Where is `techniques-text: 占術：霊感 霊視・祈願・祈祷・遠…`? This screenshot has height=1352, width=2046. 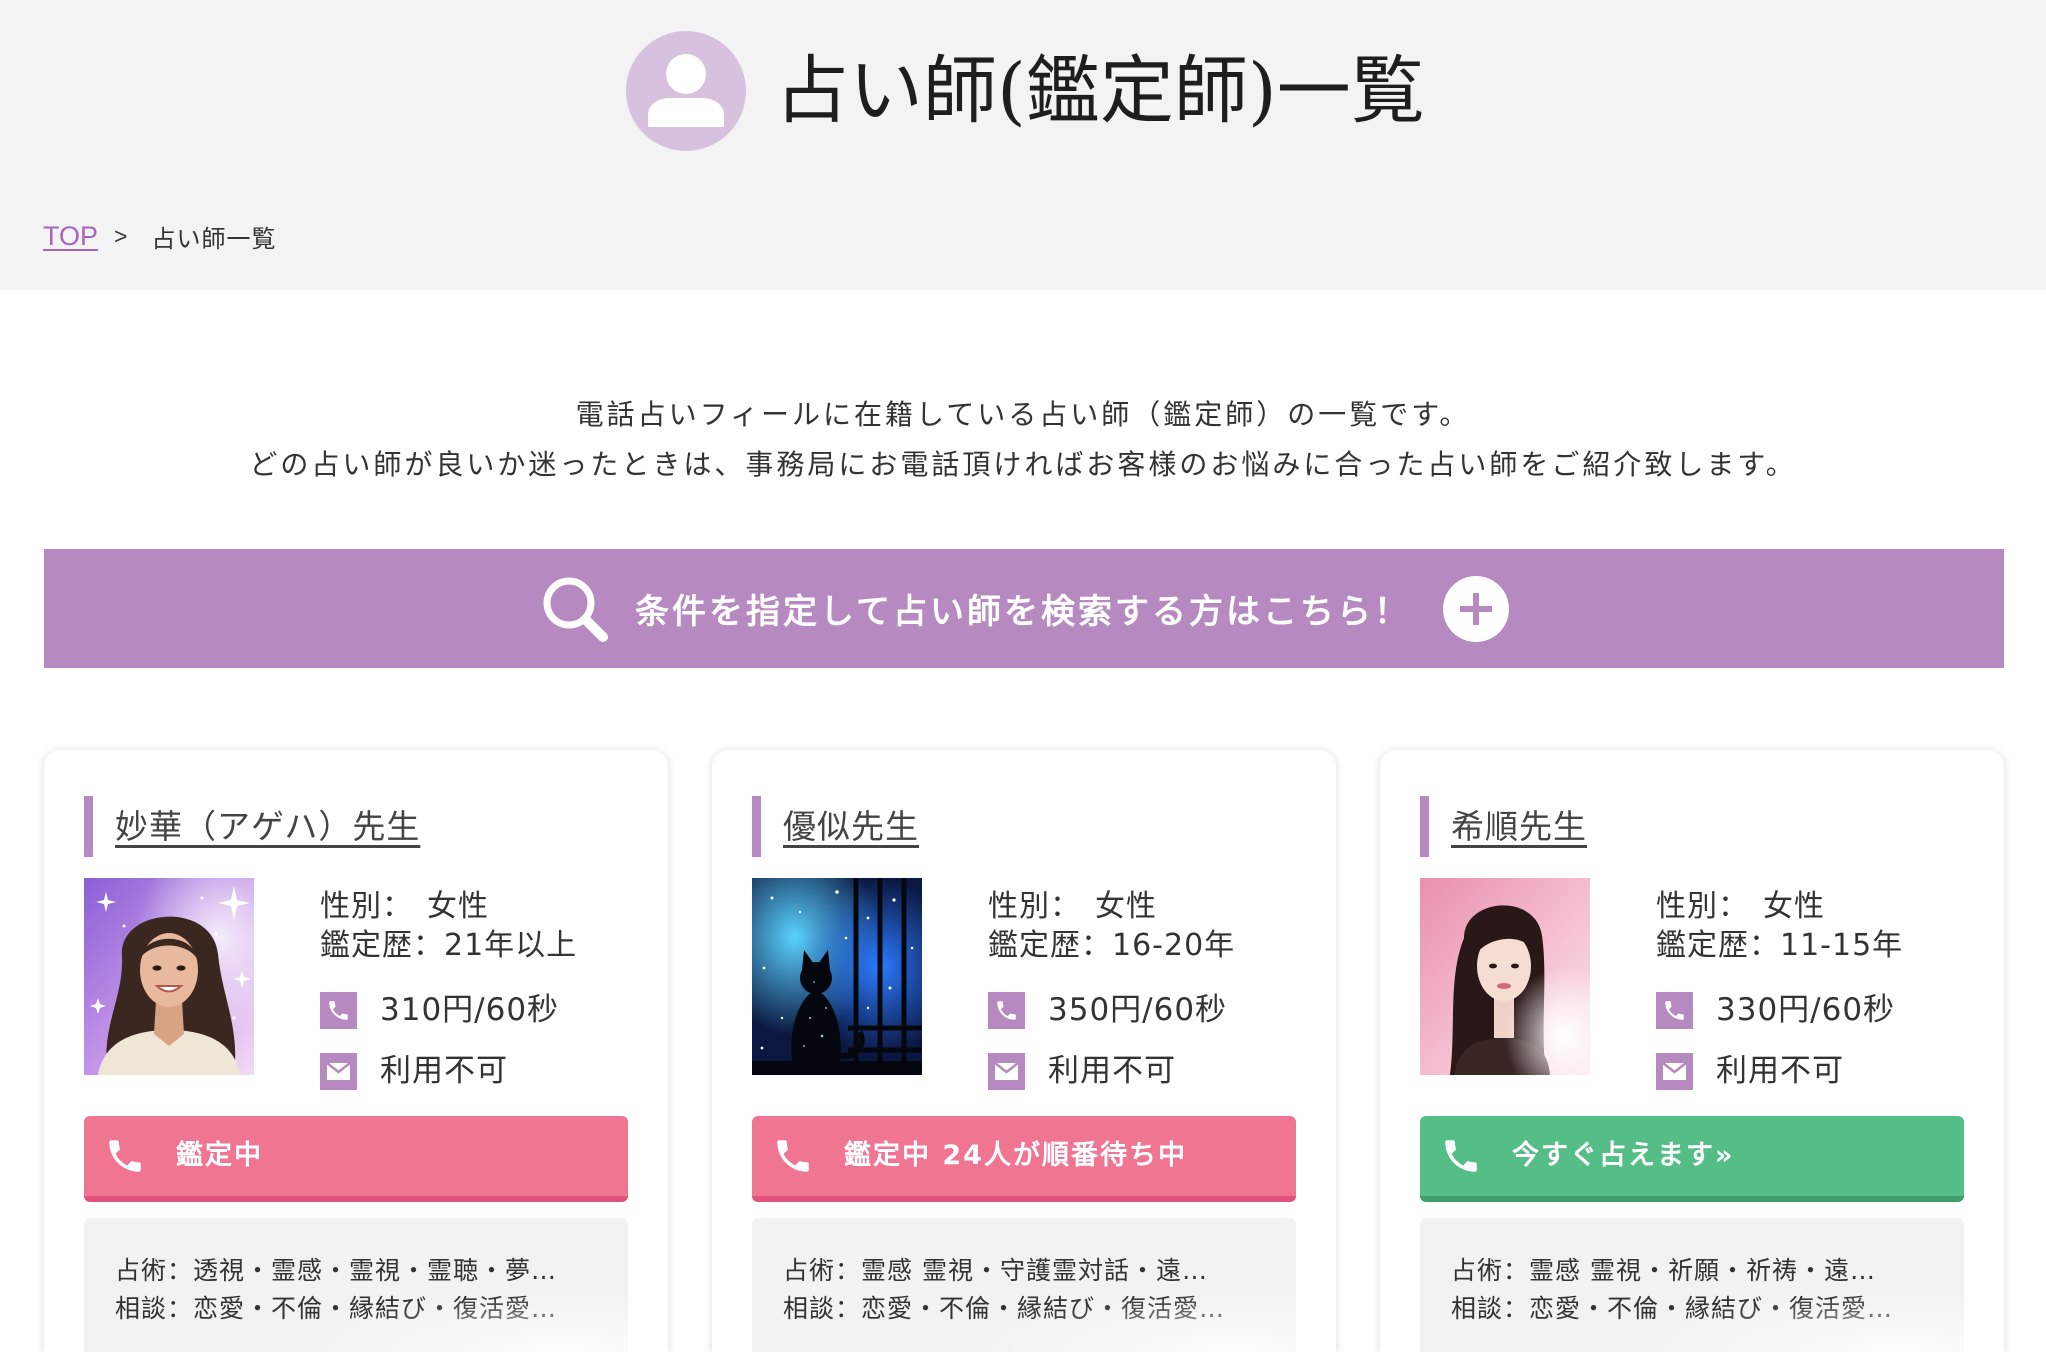
techniques-text: 占術：霊感 霊視・祈願・祈祷・遠… is located at coordinates (1663, 1270).